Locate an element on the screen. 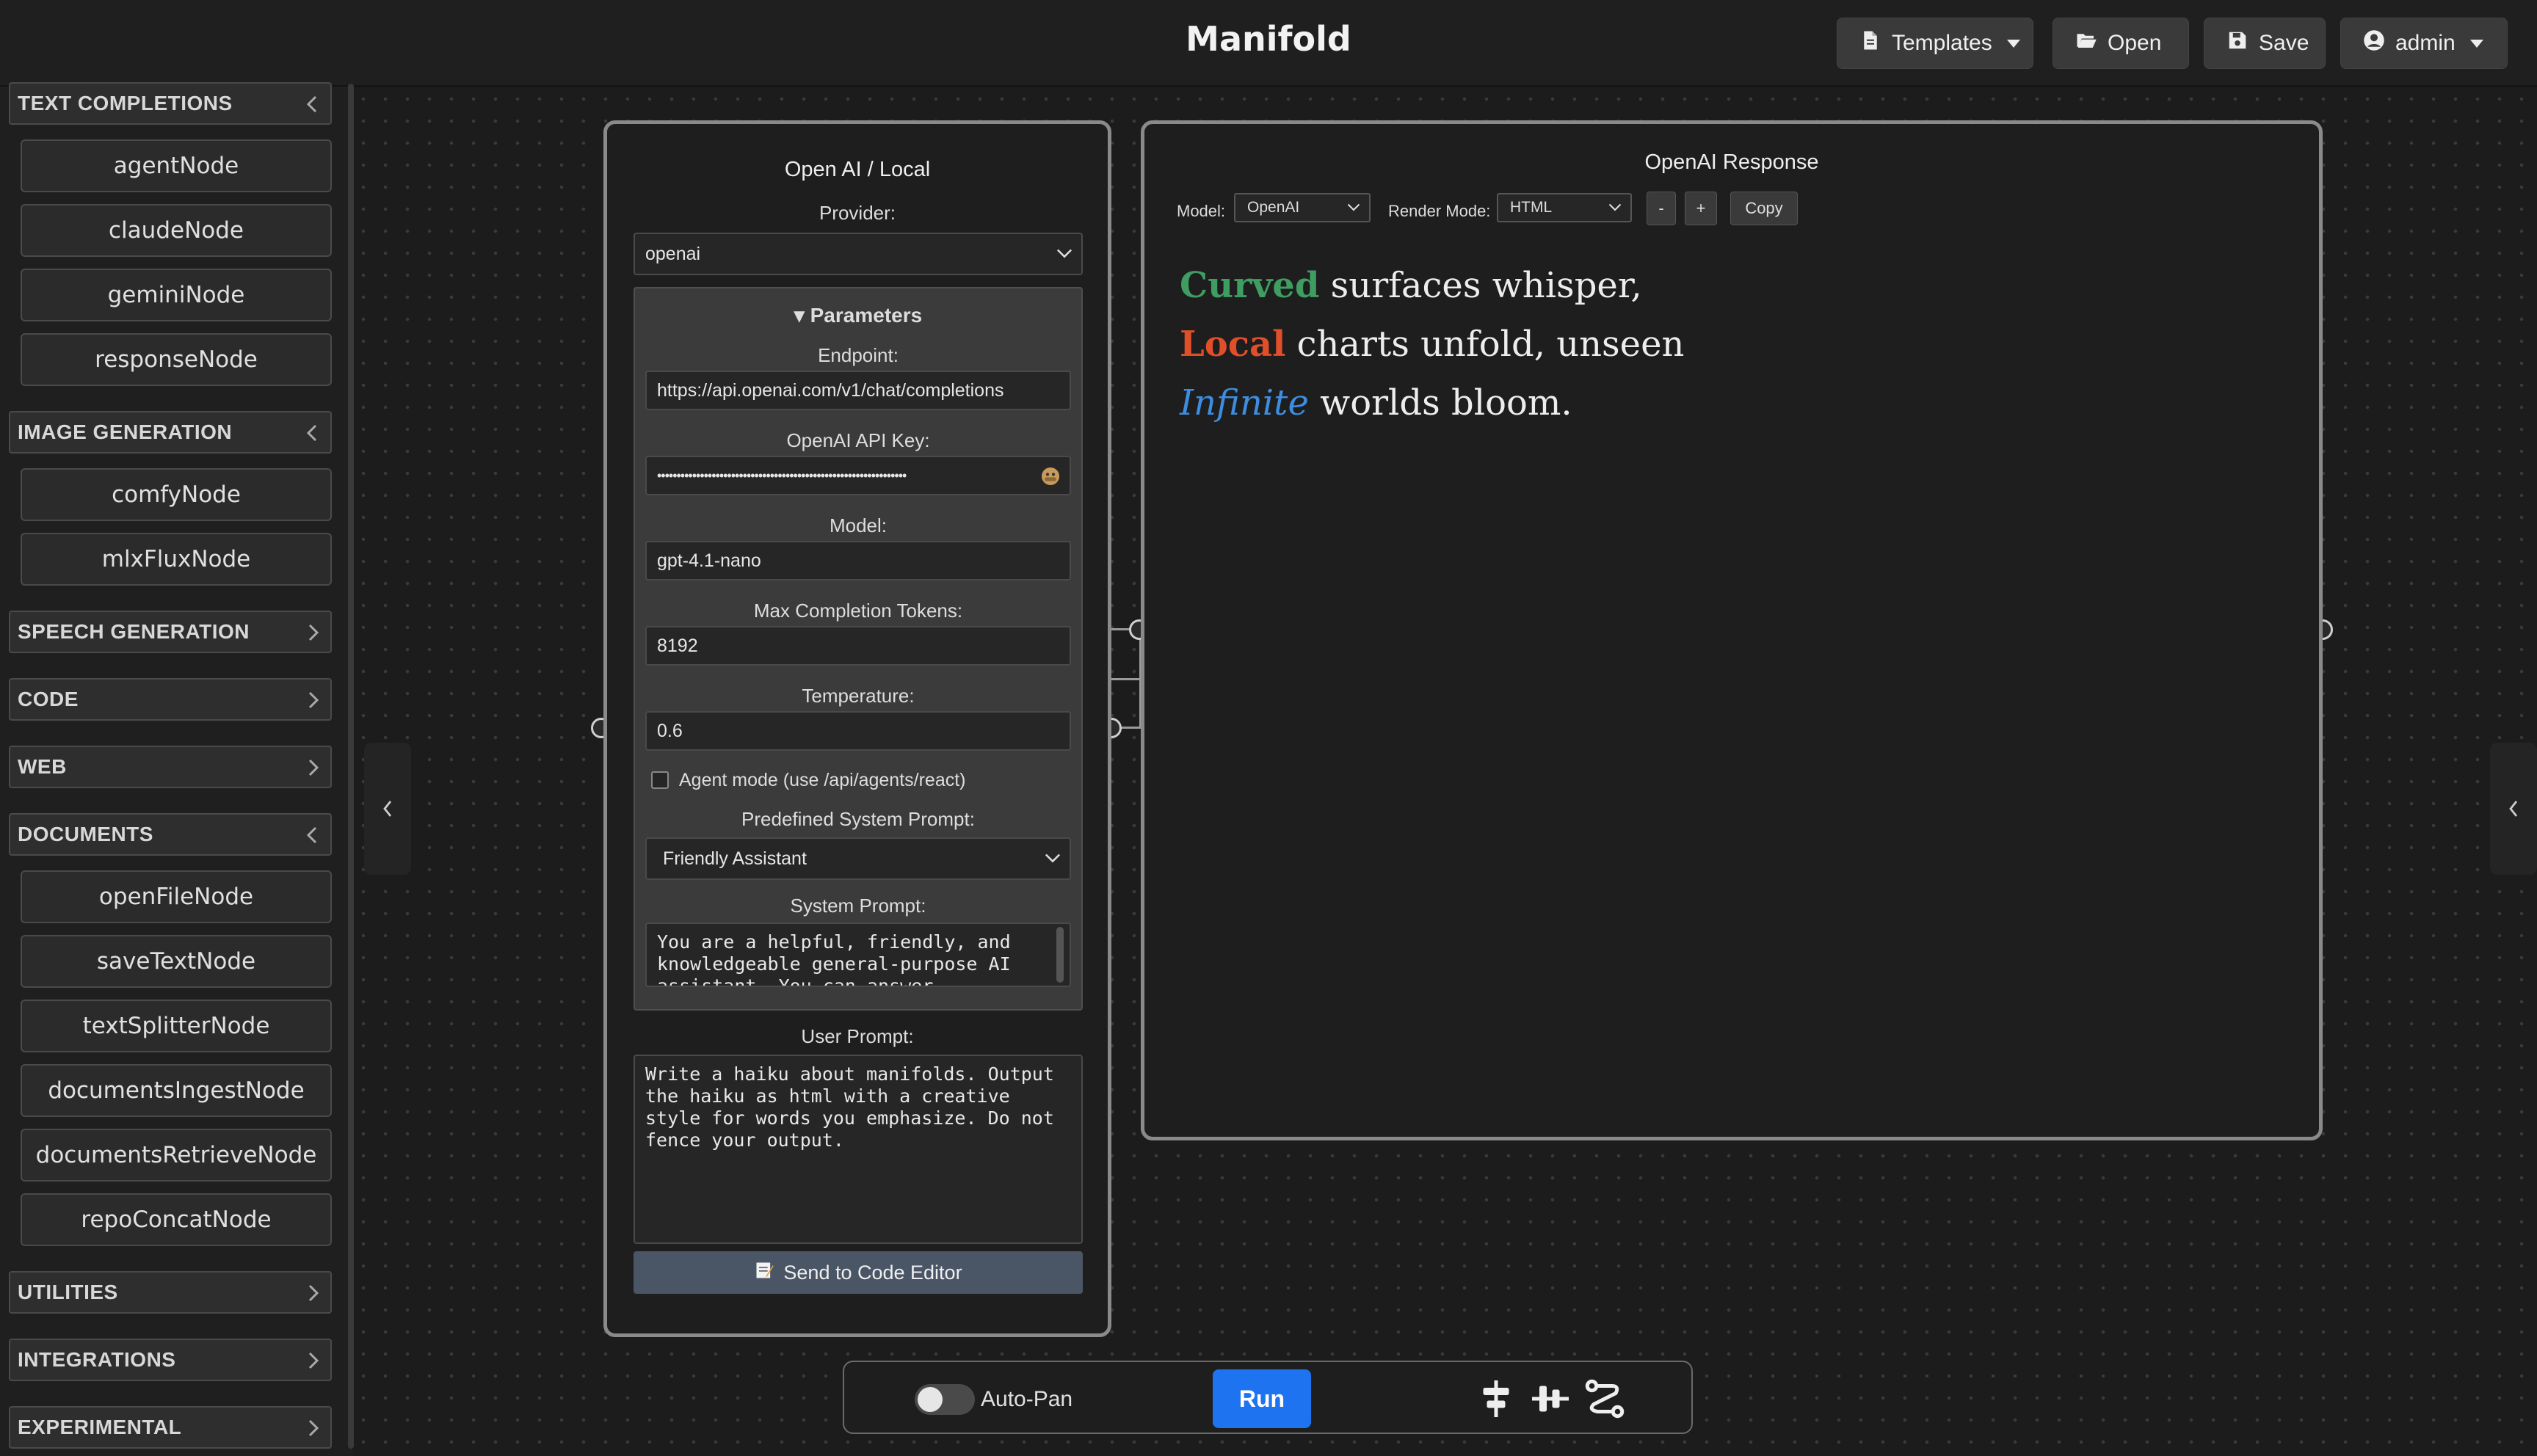 The width and height of the screenshot is (2537, 1456). category-code: CODE is located at coordinates (170, 699).